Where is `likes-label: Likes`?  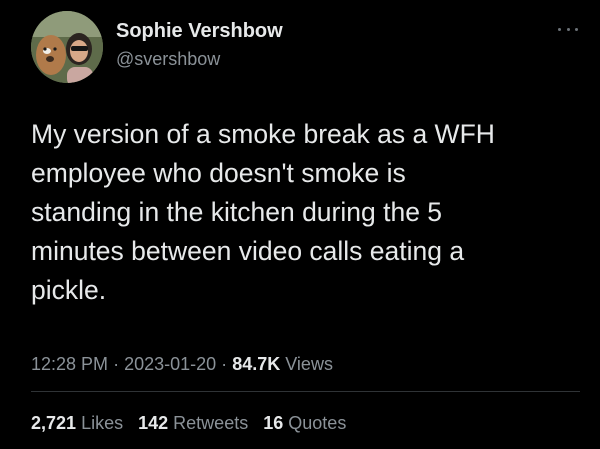 likes-label: Likes is located at coordinates (102, 423).